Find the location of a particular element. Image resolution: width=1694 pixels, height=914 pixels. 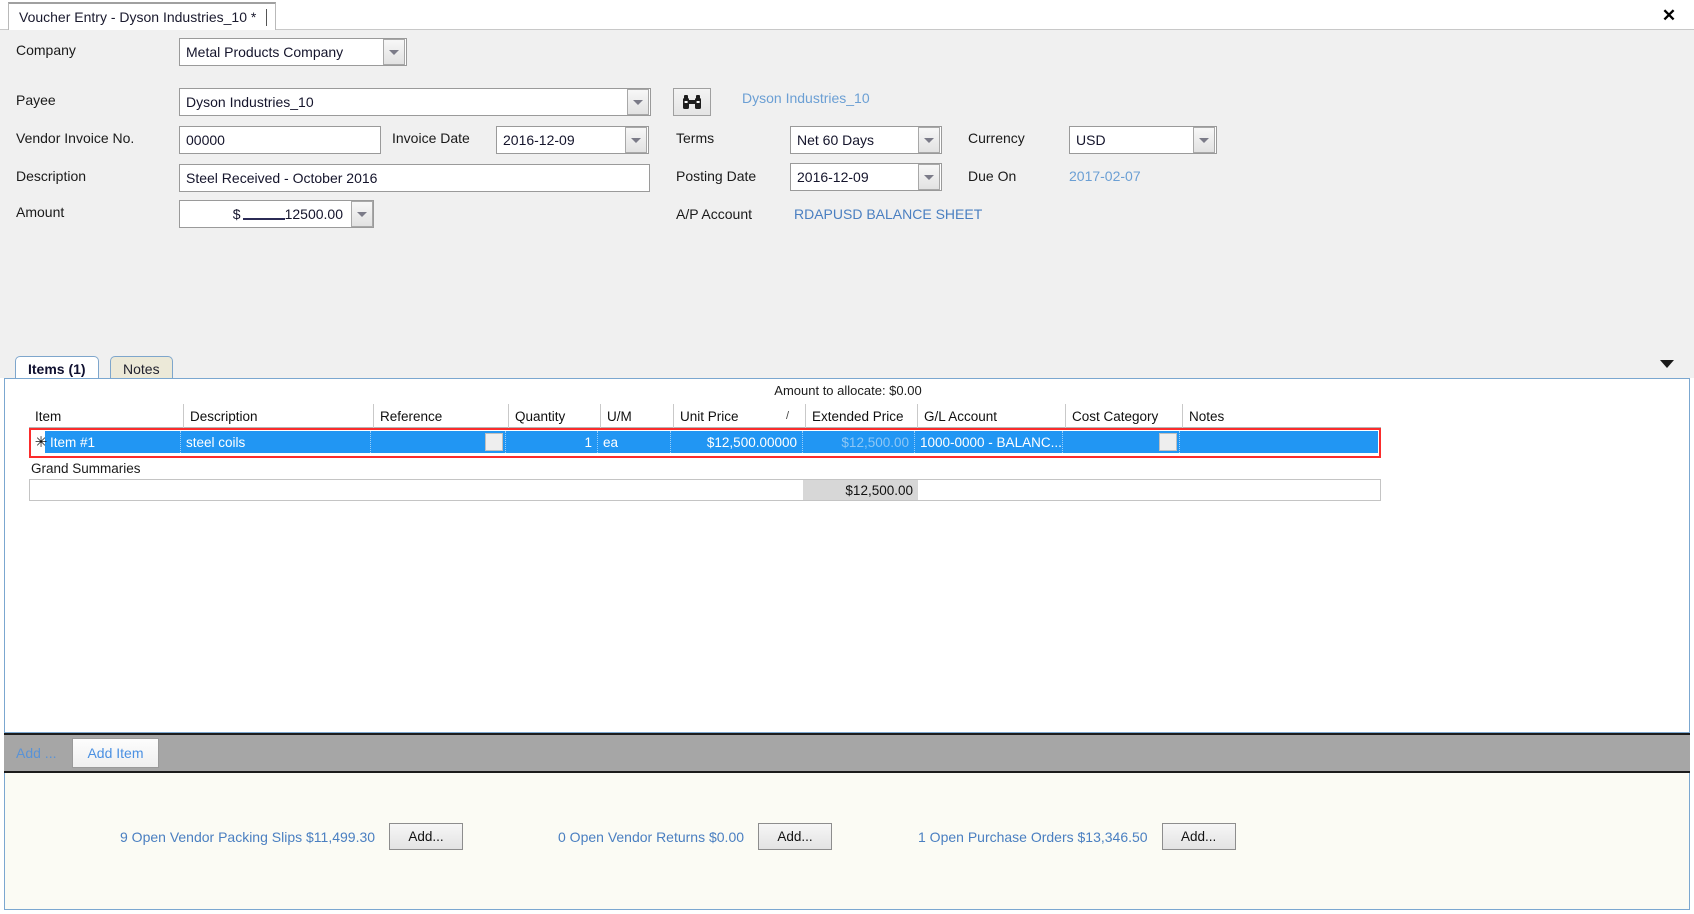

payee-value: Dyson Industries_10 is located at coordinates (250, 102).